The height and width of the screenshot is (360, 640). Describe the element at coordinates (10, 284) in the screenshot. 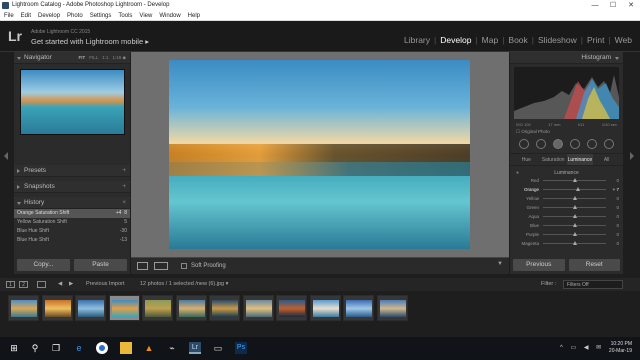

I see `secondary-window-1: 1` at that location.